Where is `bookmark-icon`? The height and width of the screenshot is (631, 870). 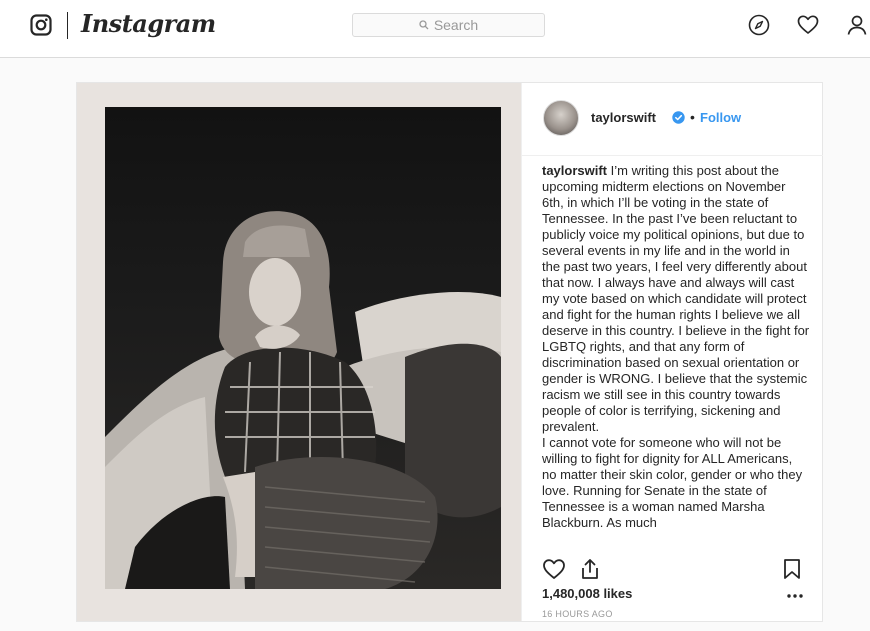
bookmark-icon is located at coordinates (792, 569).